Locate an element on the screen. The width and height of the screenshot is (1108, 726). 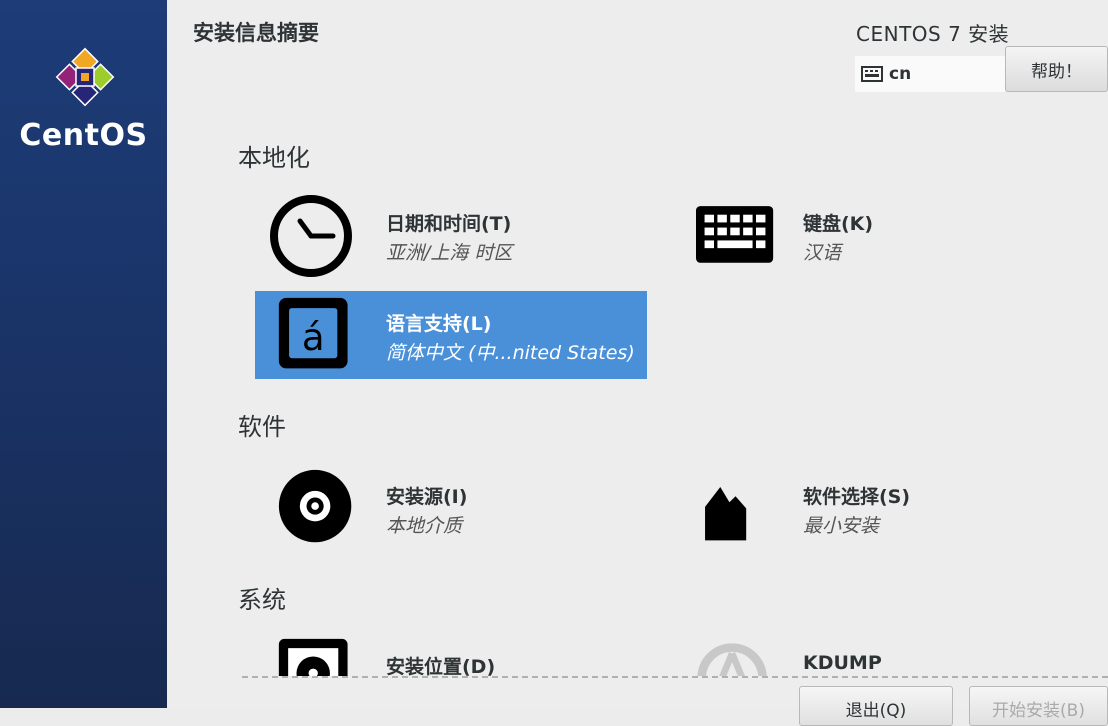
spoke-status: 本地介质 is located at coordinates (424, 526).